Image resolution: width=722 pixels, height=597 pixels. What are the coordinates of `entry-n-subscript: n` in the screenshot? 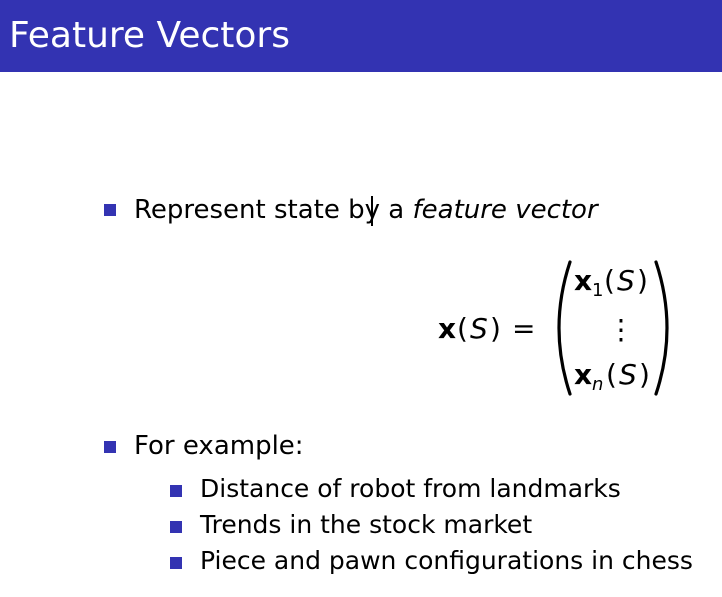 It's located at (597, 384).